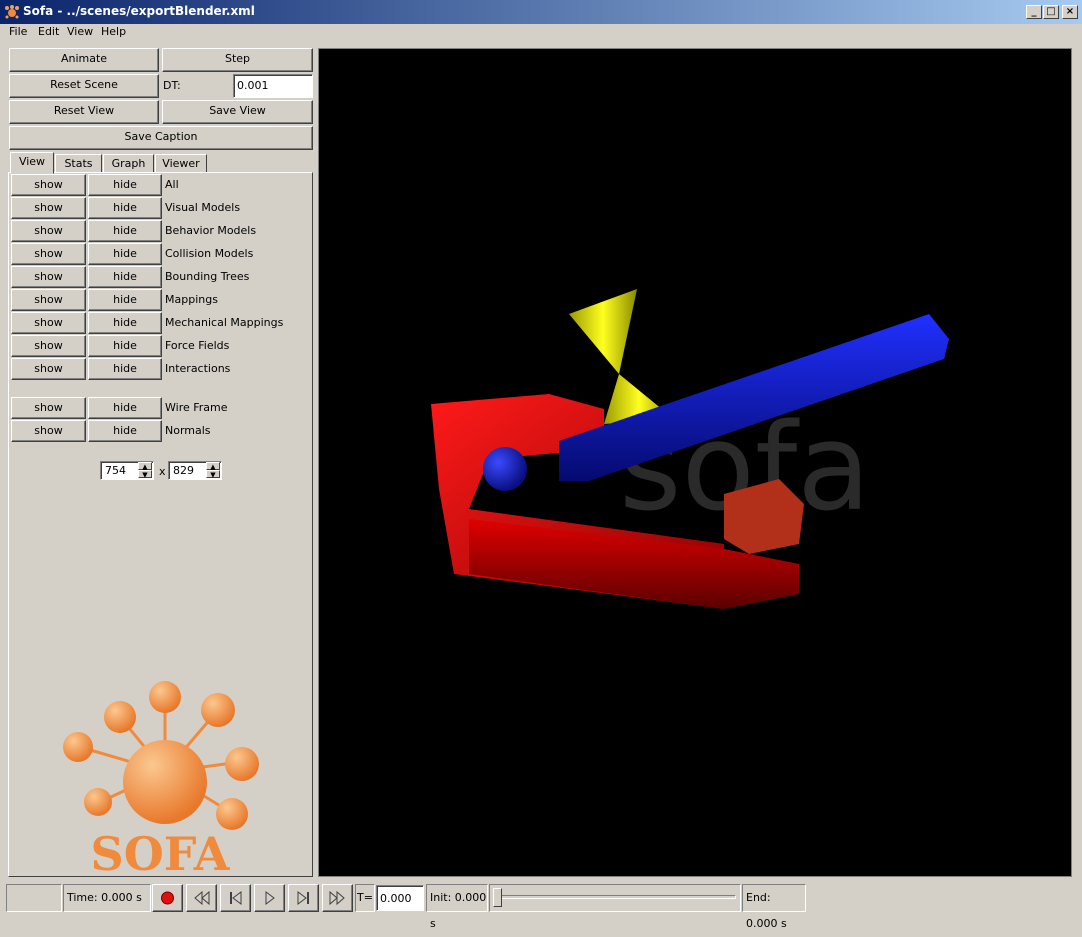  Describe the element at coordinates (113, 31) in the screenshot. I see `menu-help: Help` at that location.